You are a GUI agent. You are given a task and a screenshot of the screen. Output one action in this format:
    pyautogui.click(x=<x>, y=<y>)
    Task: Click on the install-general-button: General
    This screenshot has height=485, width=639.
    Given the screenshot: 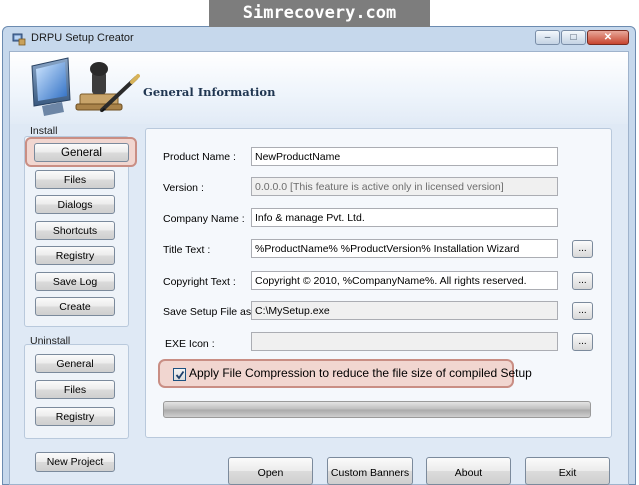 What is the action you would take?
    pyautogui.click(x=81, y=152)
    